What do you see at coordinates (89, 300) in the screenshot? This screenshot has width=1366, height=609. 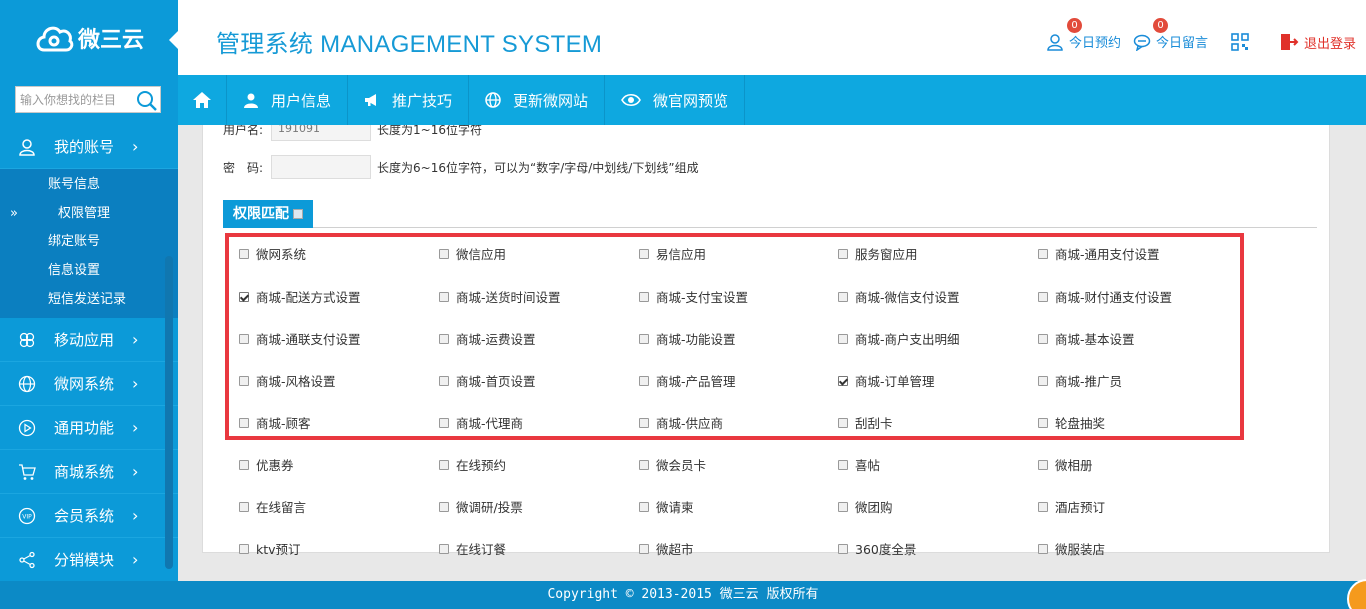 I see `sidebar-subitem-sms-records: 短信发送记录` at bounding box center [89, 300].